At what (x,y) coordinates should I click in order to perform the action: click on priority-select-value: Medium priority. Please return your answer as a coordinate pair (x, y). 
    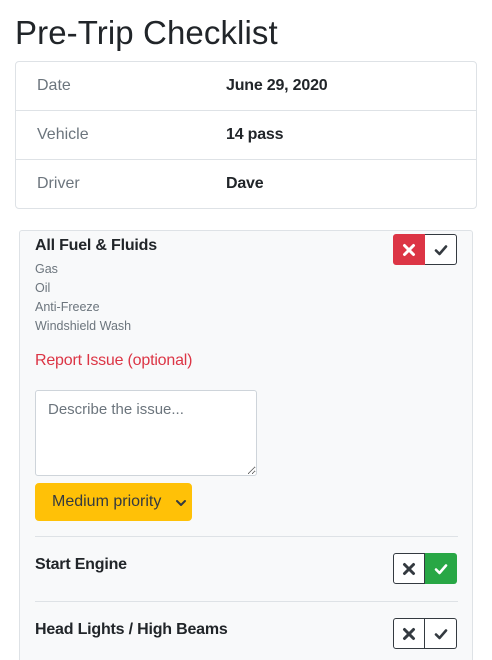
    Looking at the image, I should click on (107, 501).